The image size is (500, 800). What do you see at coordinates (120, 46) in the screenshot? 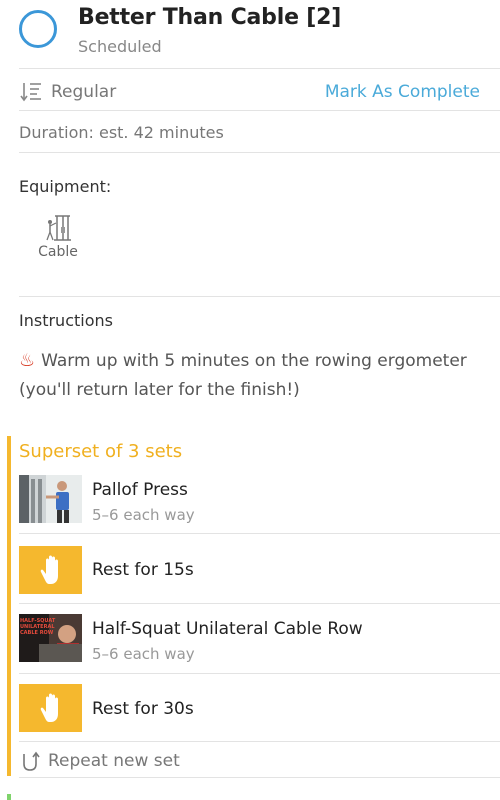
I see `workout-status: Scheduled` at bounding box center [120, 46].